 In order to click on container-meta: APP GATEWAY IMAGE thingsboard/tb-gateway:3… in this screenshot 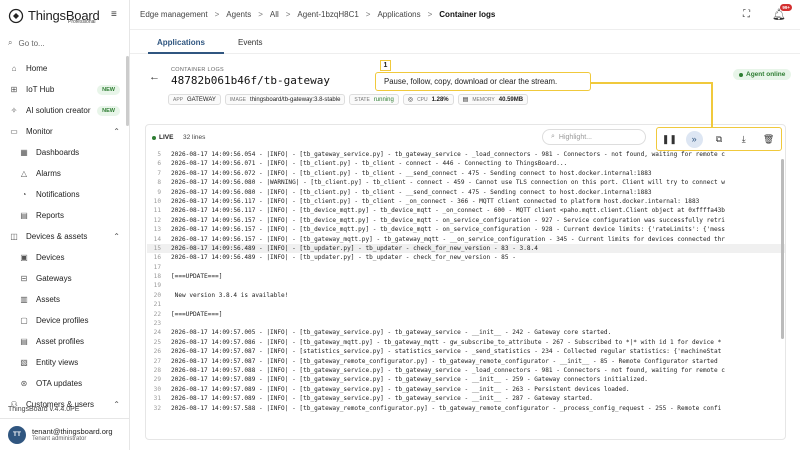, I will do `click(348, 99)`.